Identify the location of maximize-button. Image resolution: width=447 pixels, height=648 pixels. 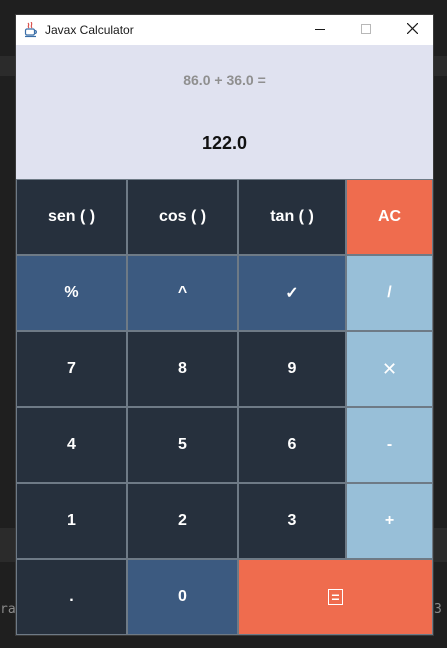
(366, 30).